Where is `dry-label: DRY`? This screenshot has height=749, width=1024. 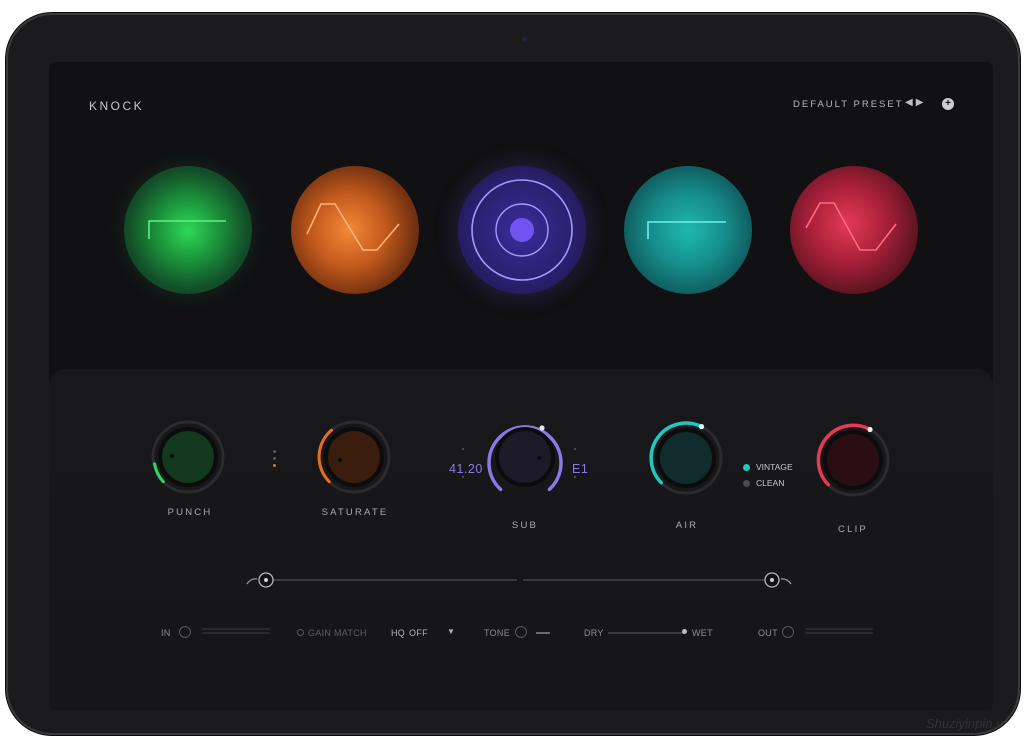
dry-label: DRY is located at coordinates (594, 633).